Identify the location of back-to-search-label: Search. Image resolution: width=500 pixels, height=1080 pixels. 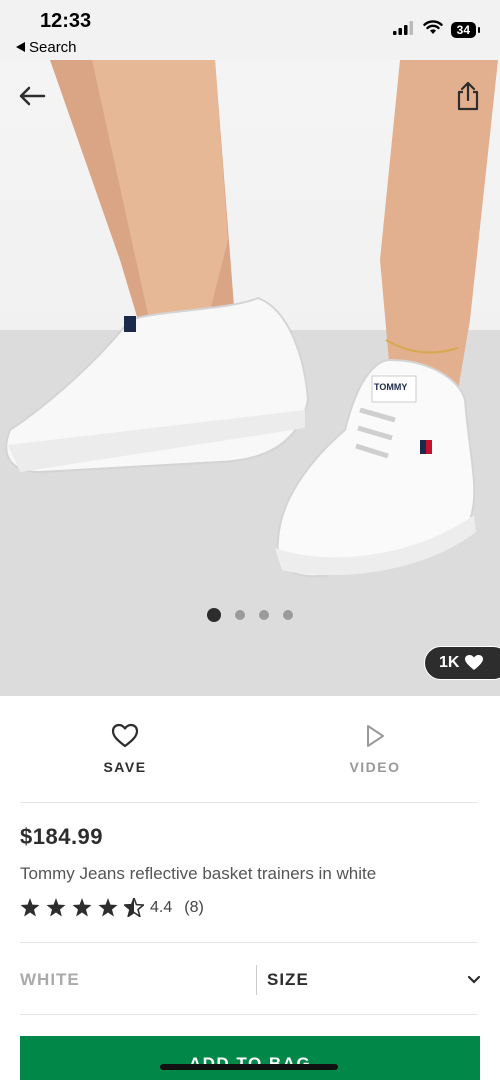
(53, 47).